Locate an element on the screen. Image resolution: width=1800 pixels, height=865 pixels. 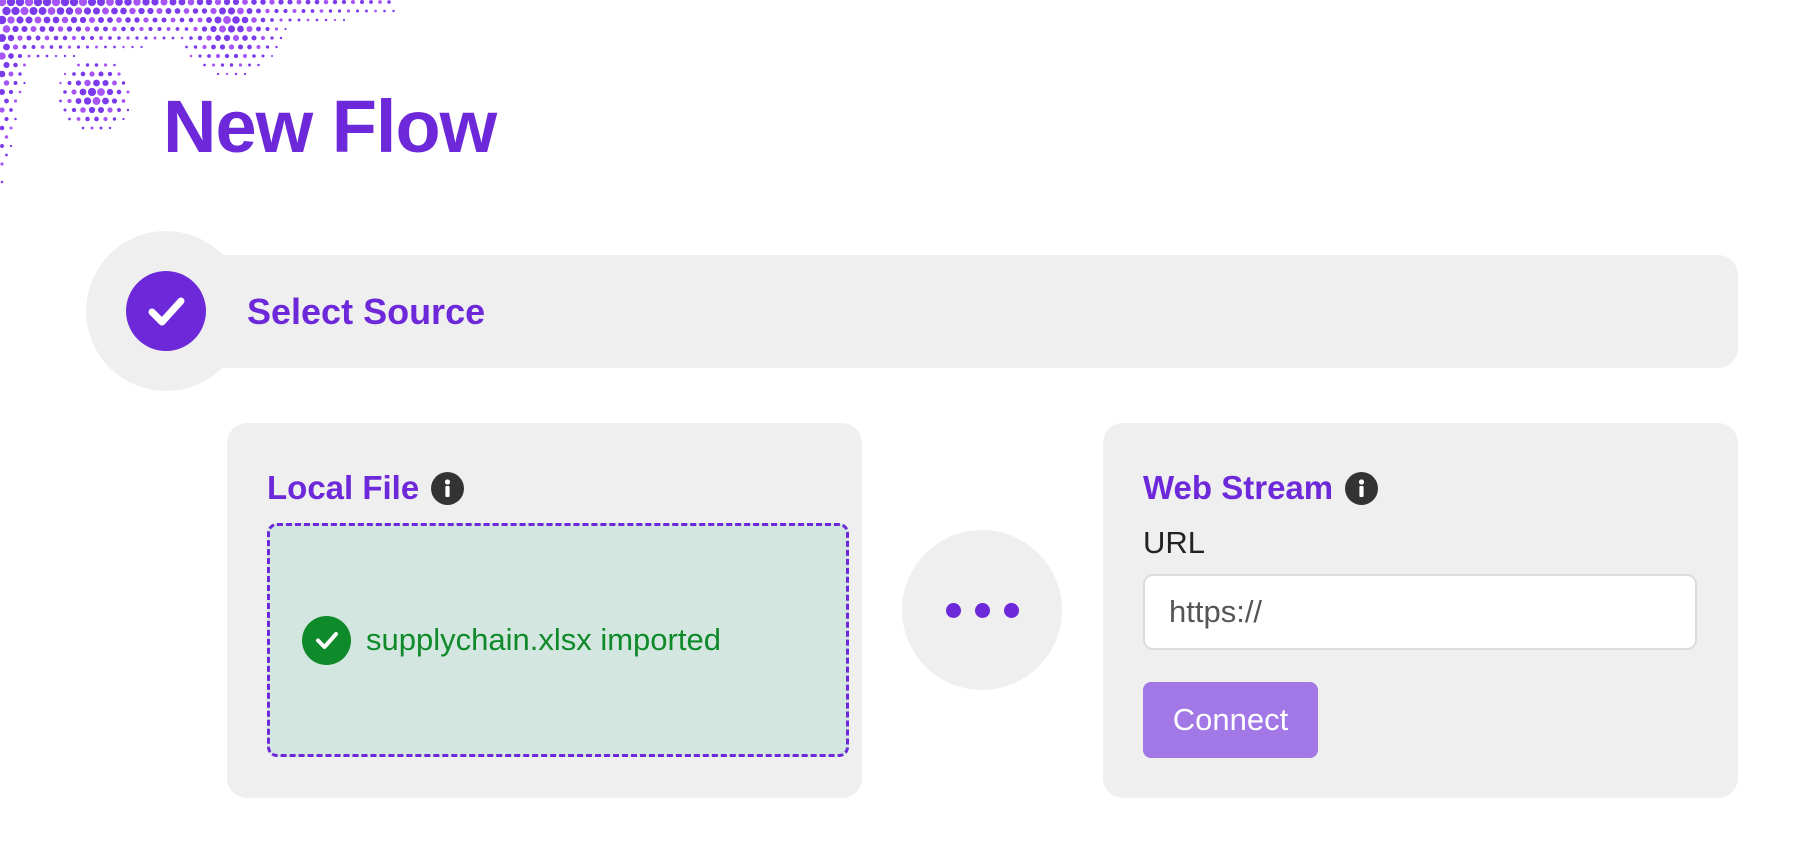
connect-button: Connect is located at coordinates (1230, 720).